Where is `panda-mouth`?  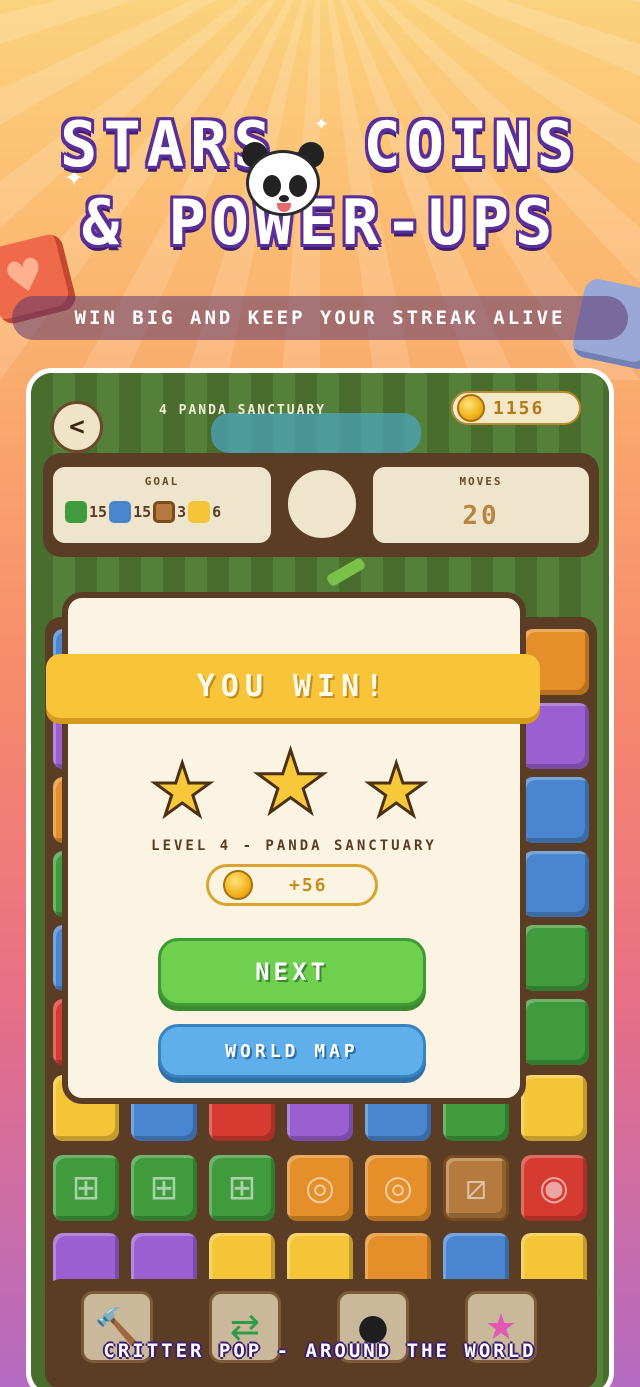 panda-mouth is located at coordinates (284, 207).